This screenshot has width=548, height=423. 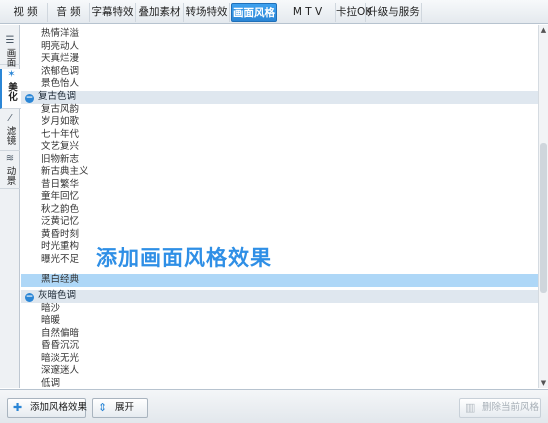 I want to click on vertical-scrollbar: ▲ ▼, so click(x=543, y=206).